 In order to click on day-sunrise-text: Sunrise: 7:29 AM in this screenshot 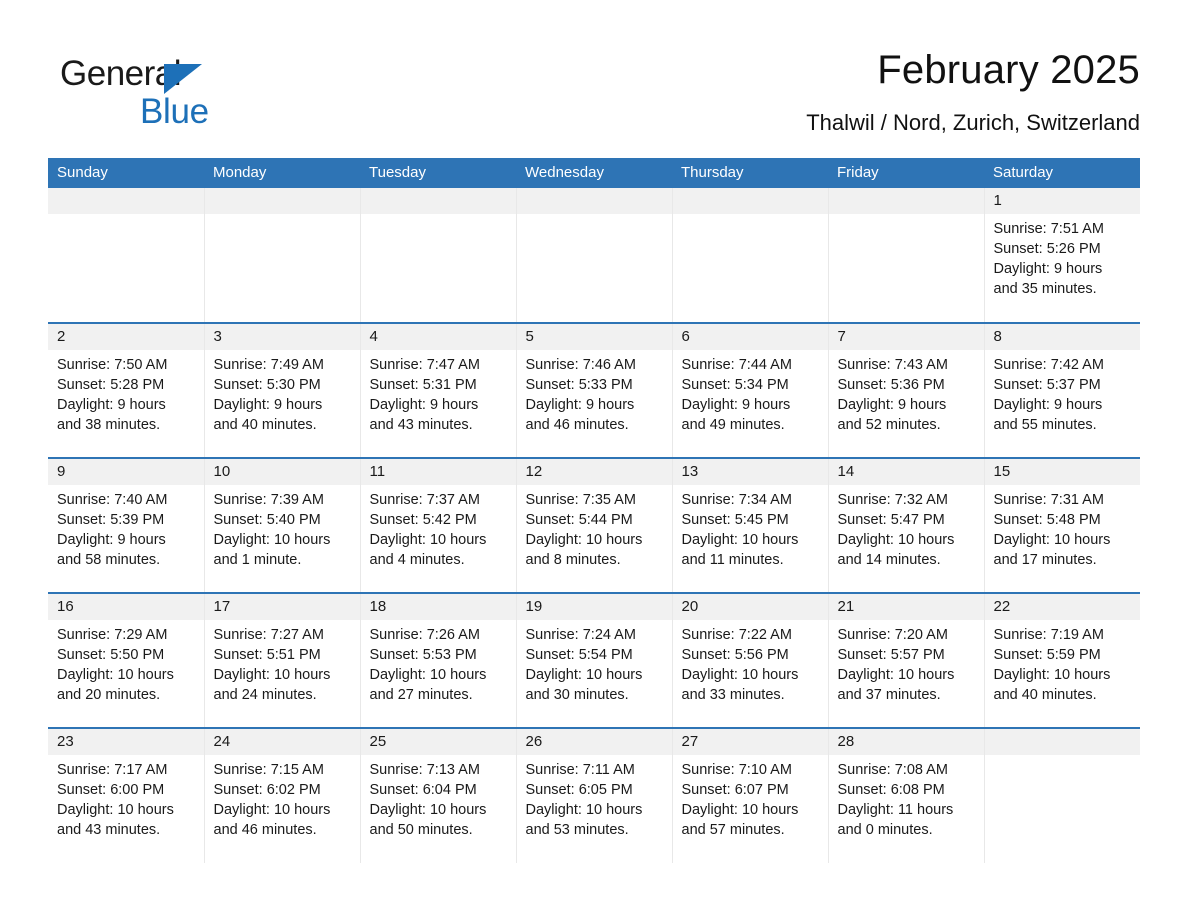, I will do `click(112, 635)`.